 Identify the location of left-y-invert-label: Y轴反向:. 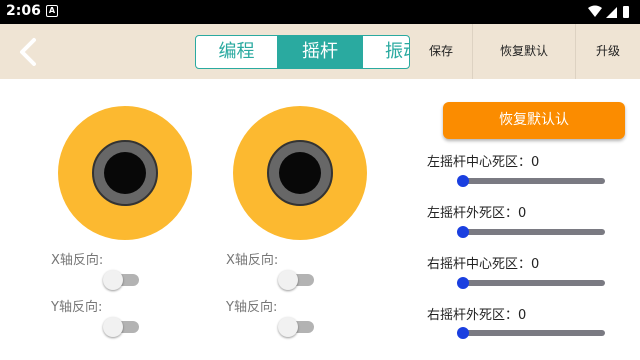
(77, 307).